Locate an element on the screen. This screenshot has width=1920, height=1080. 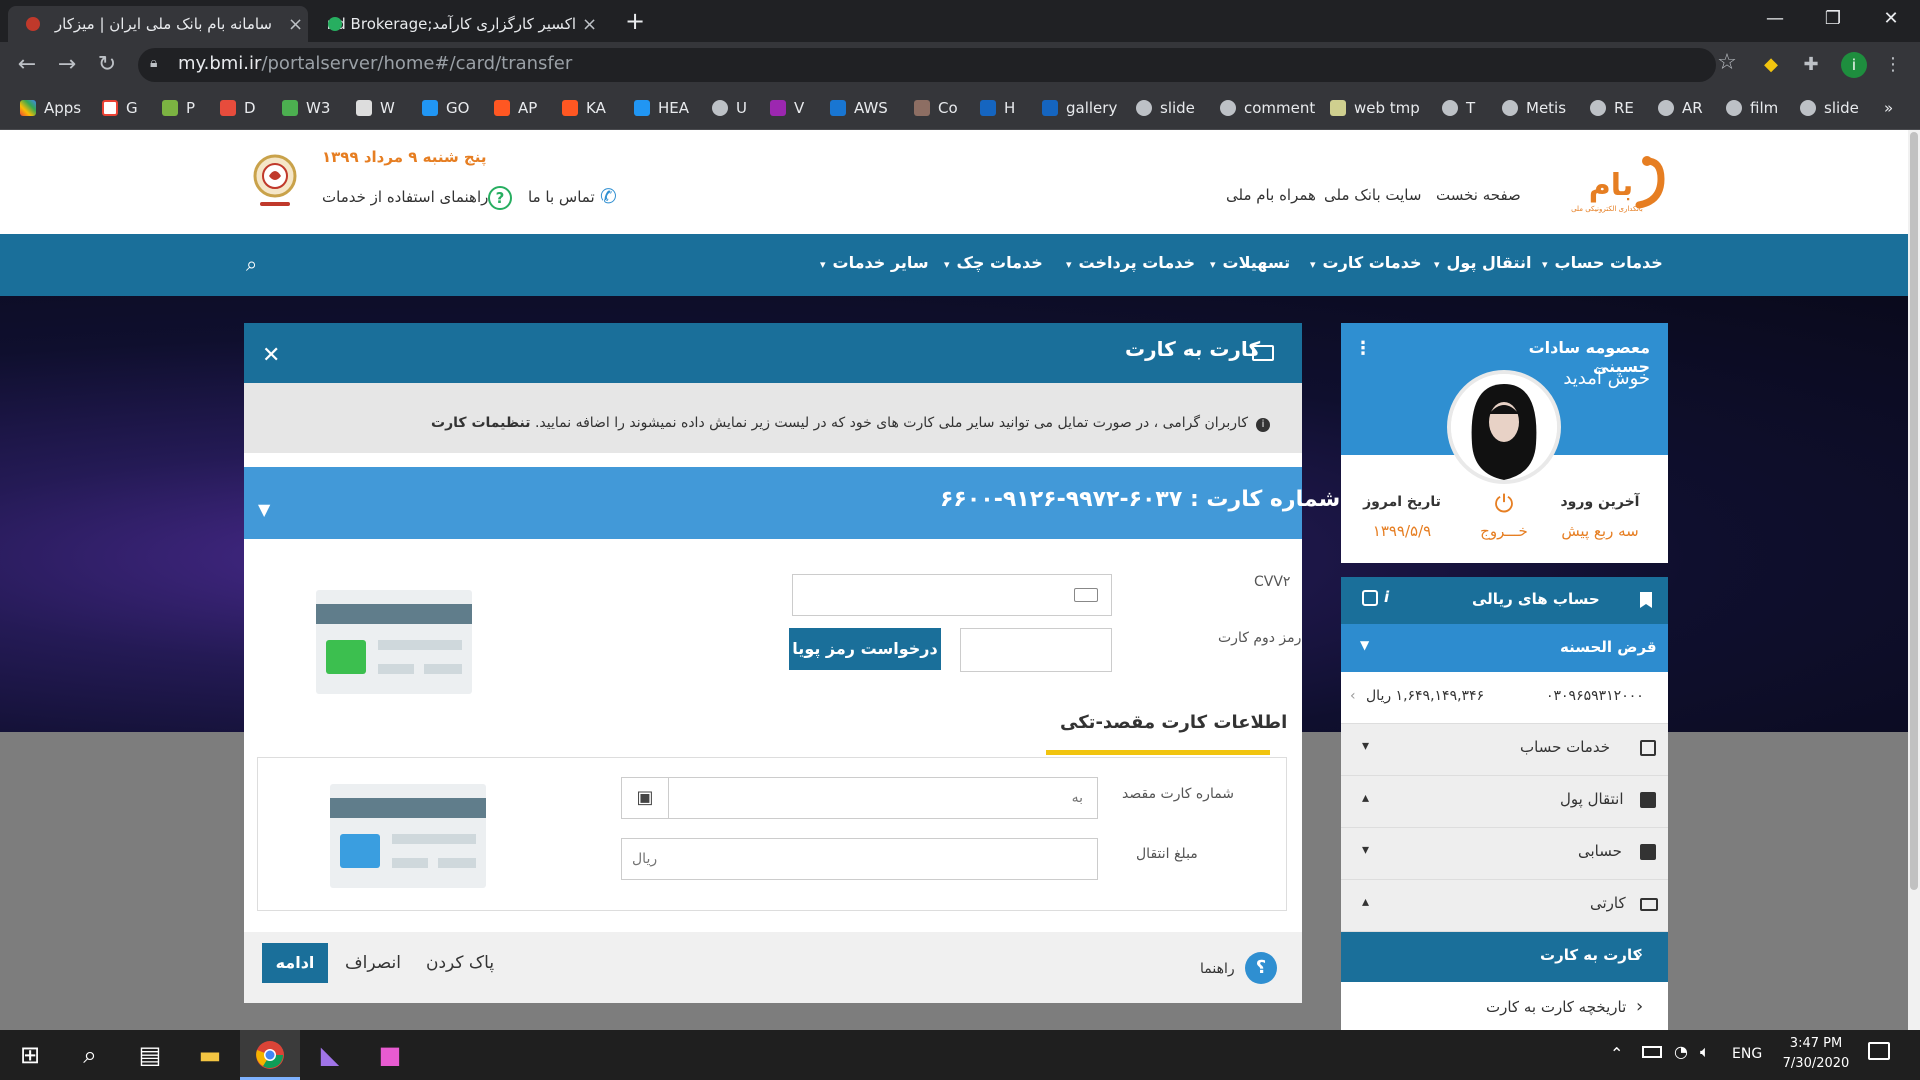
maximize-icon: ❐ is located at coordinates (1833, 19).